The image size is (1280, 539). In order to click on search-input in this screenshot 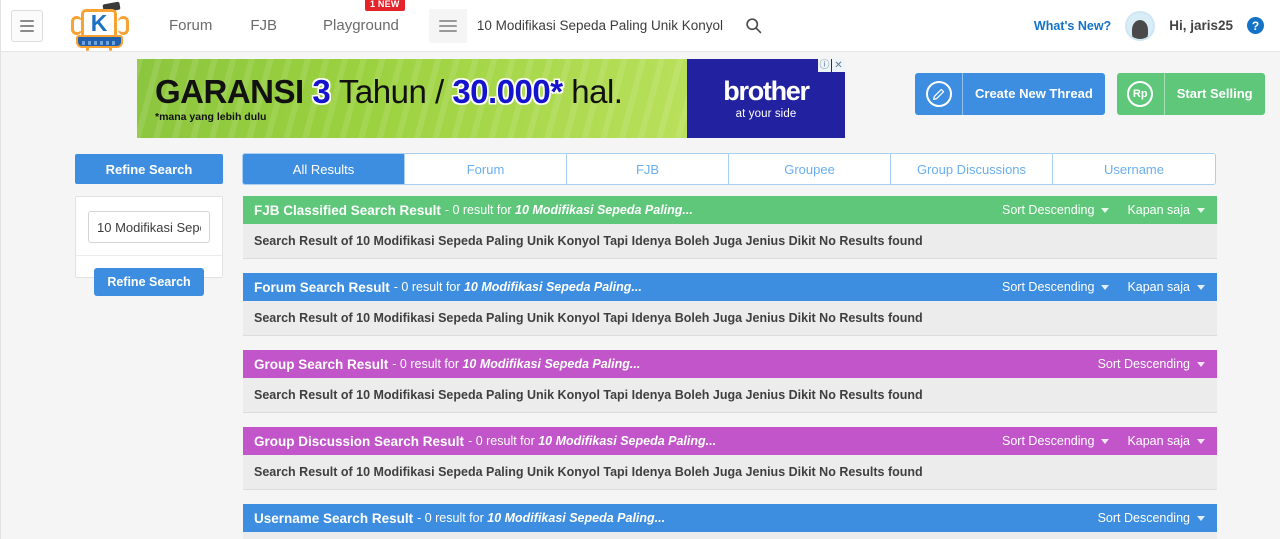, I will do `click(601, 25)`.